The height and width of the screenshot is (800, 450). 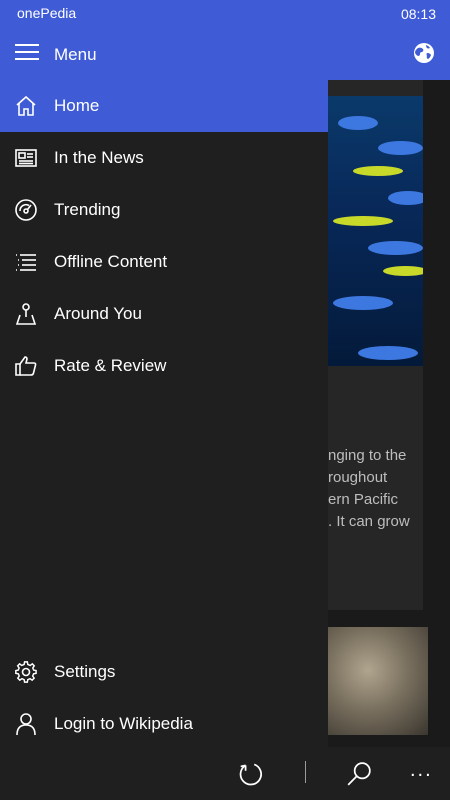 I want to click on nav-item-rate-review: Rate & Review, so click(x=164, y=366).